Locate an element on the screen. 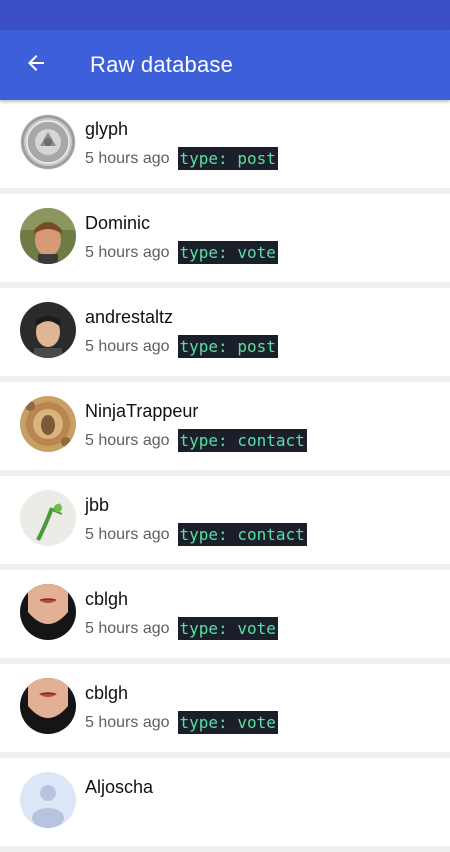 The image size is (450, 852). author-name: jbb is located at coordinates (97, 505).